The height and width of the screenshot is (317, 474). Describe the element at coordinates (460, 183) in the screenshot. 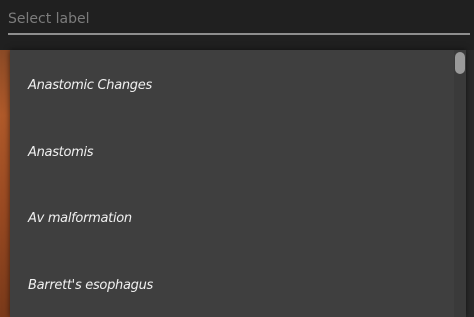

I see `dropdown-scrollbar` at that location.